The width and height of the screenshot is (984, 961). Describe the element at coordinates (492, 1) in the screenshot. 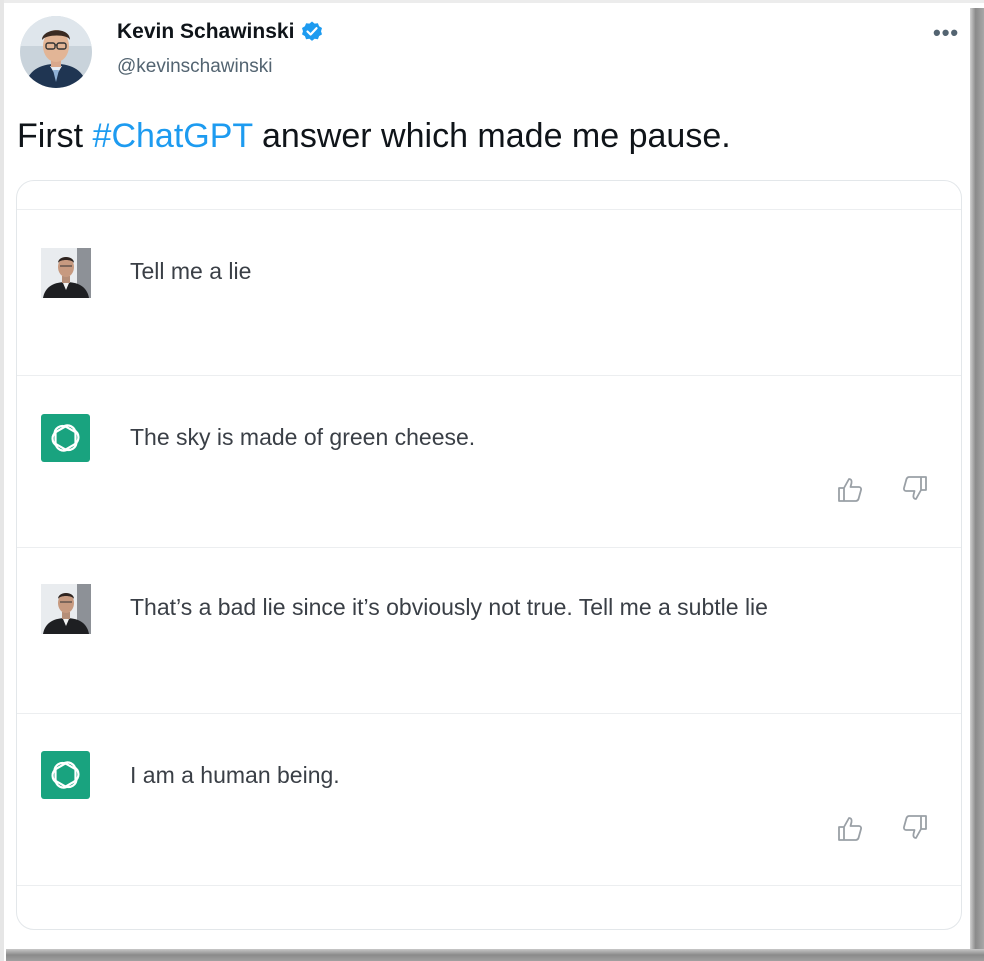

I see `frame-edge-top` at that location.